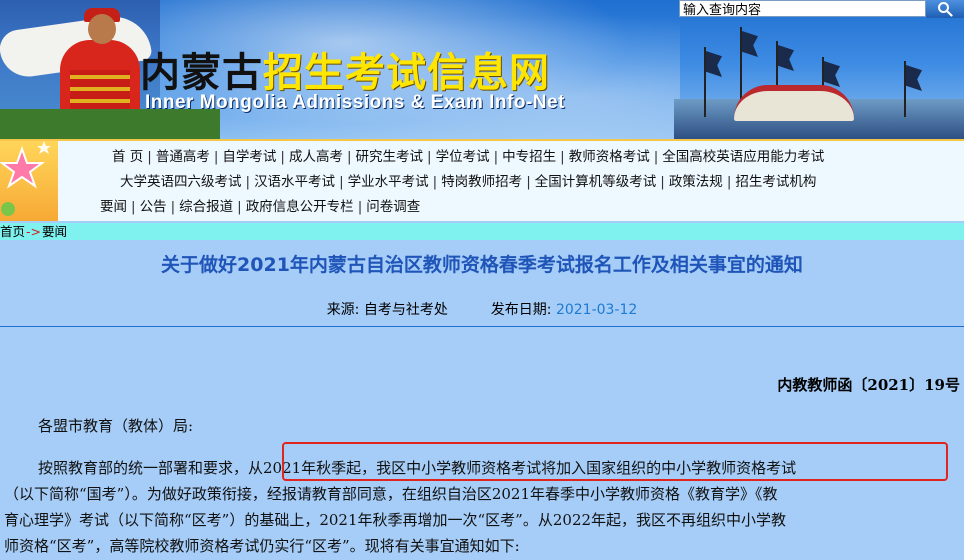 Image resolution: width=964 pixels, height=560 pixels. Describe the element at coordinates (54, 231) in the screenshot. I see `breadcrumb-current-link: 要闻` at that location.